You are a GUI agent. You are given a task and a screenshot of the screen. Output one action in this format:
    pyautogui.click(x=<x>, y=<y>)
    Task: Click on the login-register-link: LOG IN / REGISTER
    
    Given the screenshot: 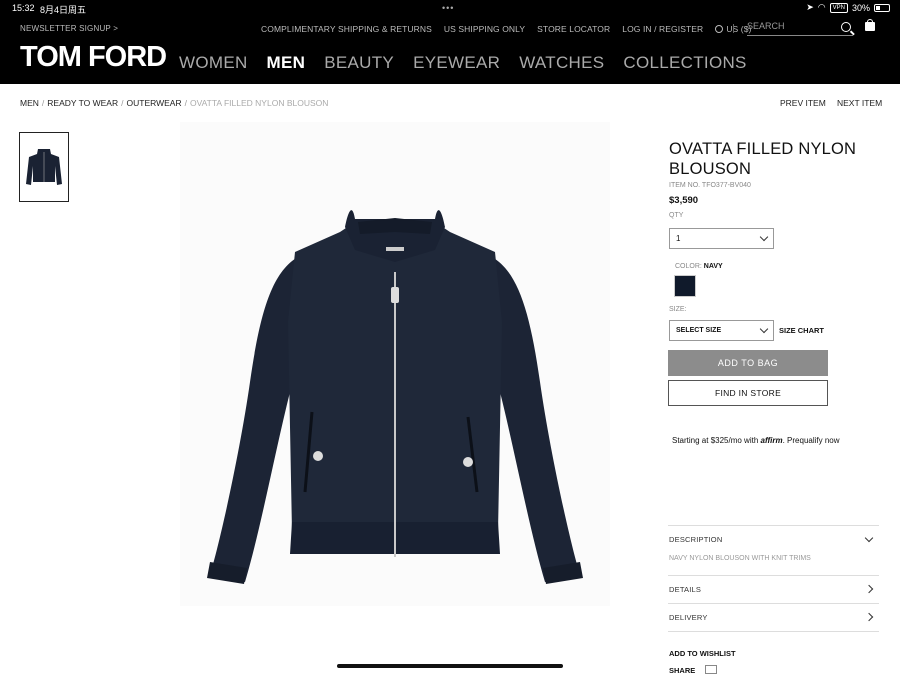 What is the action you would take?
    pyautogui.click(x=662, y=29)
    